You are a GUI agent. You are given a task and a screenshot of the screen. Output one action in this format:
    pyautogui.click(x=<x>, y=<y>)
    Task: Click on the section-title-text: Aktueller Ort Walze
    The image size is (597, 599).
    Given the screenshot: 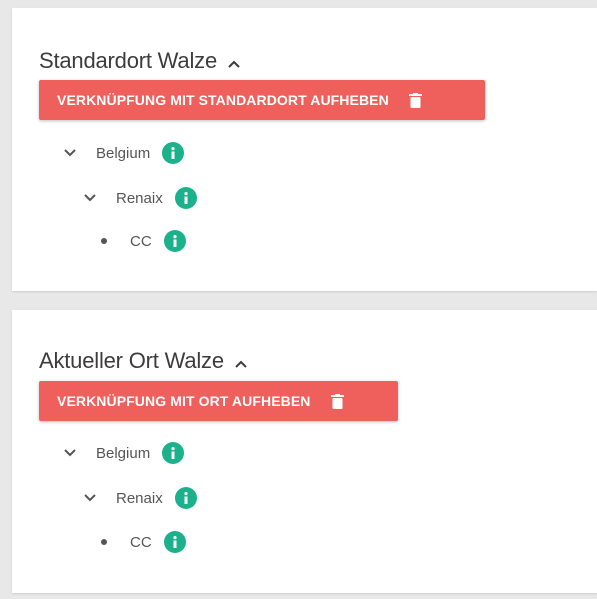 What is the action you would take?
    pyautogui.click(x=131, y=360)
    